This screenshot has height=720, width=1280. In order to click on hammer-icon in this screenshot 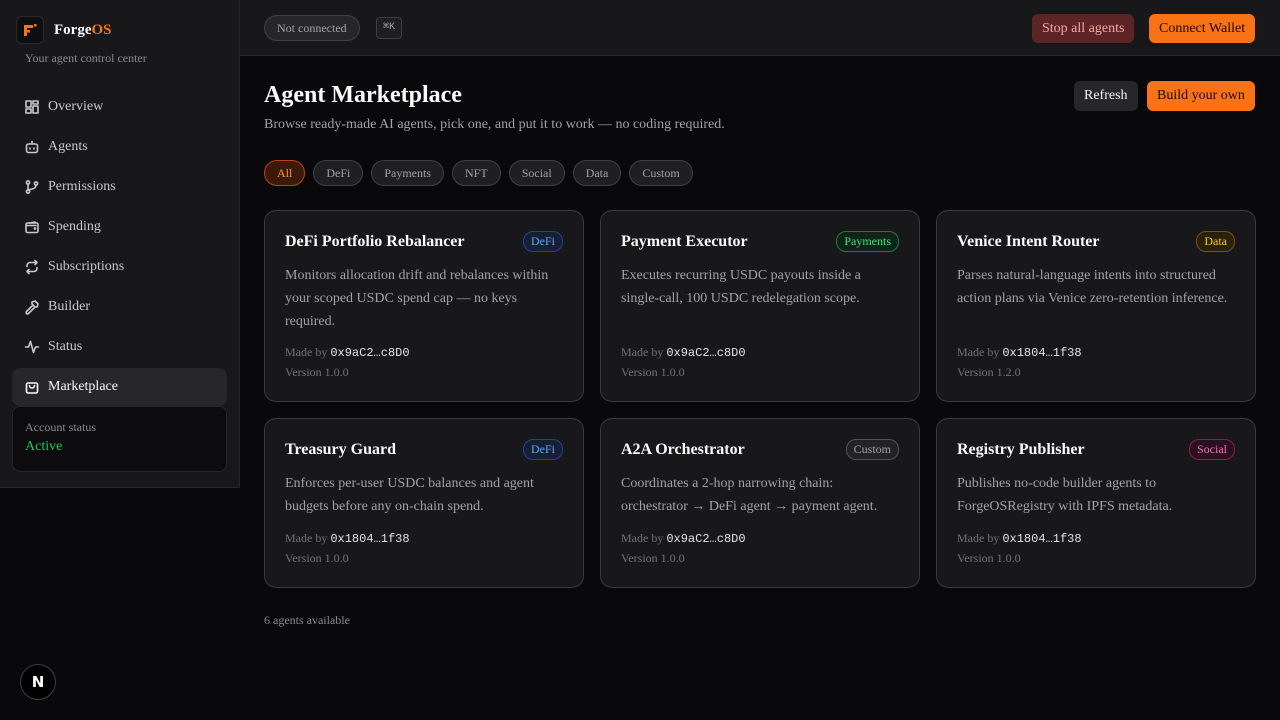, I will do `click(32, 307)`.